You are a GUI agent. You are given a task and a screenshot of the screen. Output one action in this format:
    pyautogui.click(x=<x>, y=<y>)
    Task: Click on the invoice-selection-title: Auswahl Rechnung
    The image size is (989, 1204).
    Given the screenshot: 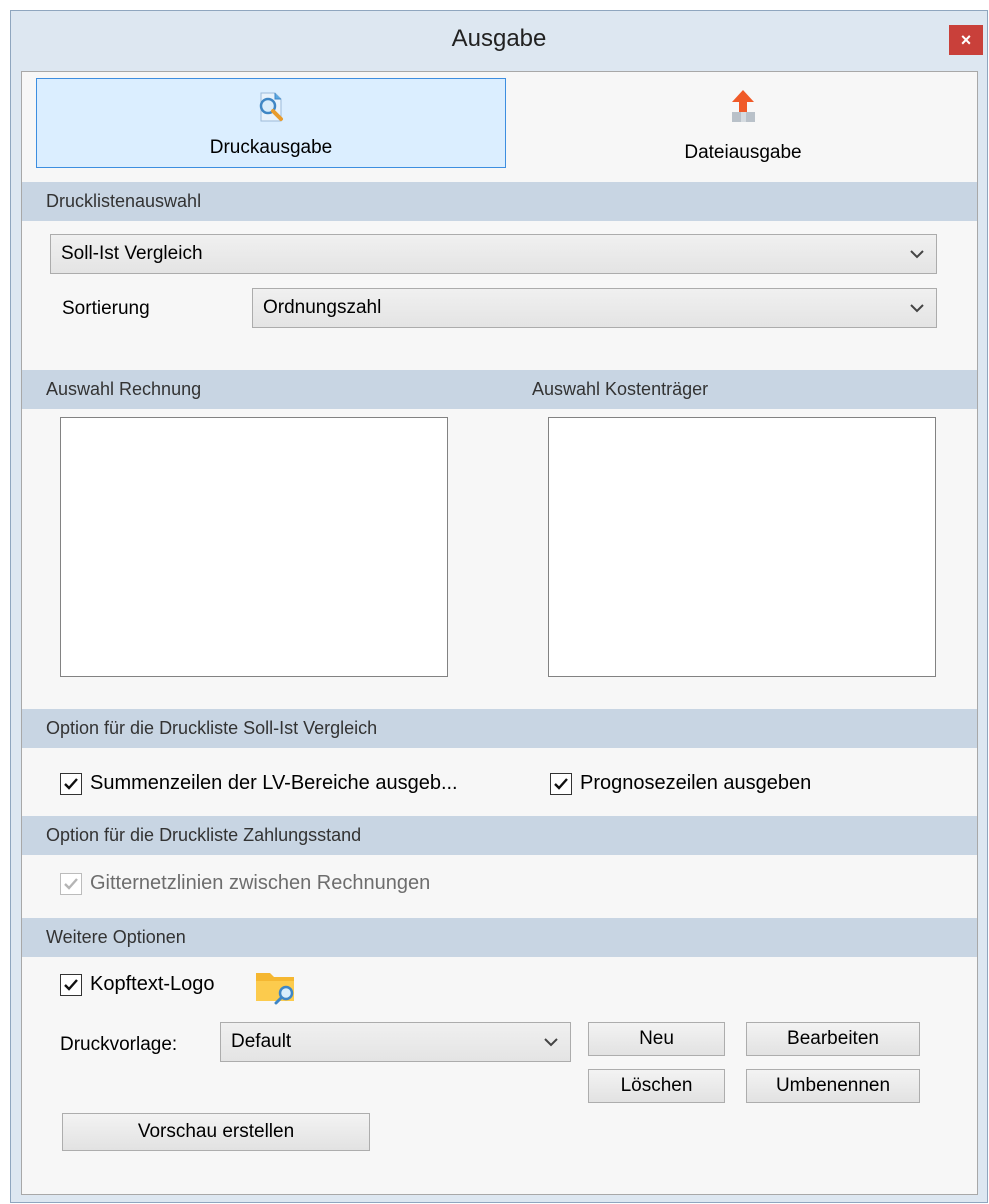 What is the action you would take?
    pyautogui.click(x=124, y=389)
    